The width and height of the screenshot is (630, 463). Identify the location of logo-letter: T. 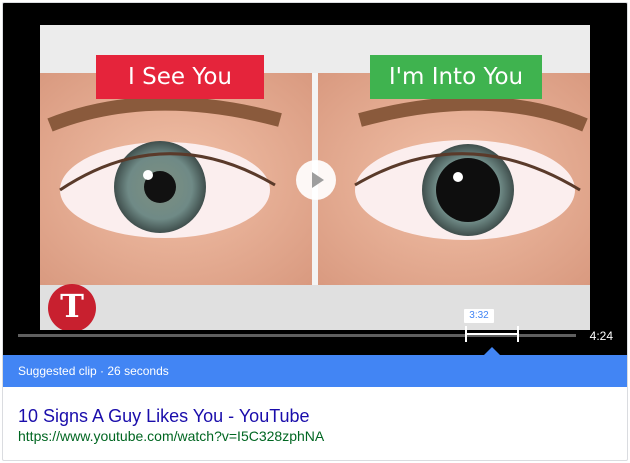
(72, 306).